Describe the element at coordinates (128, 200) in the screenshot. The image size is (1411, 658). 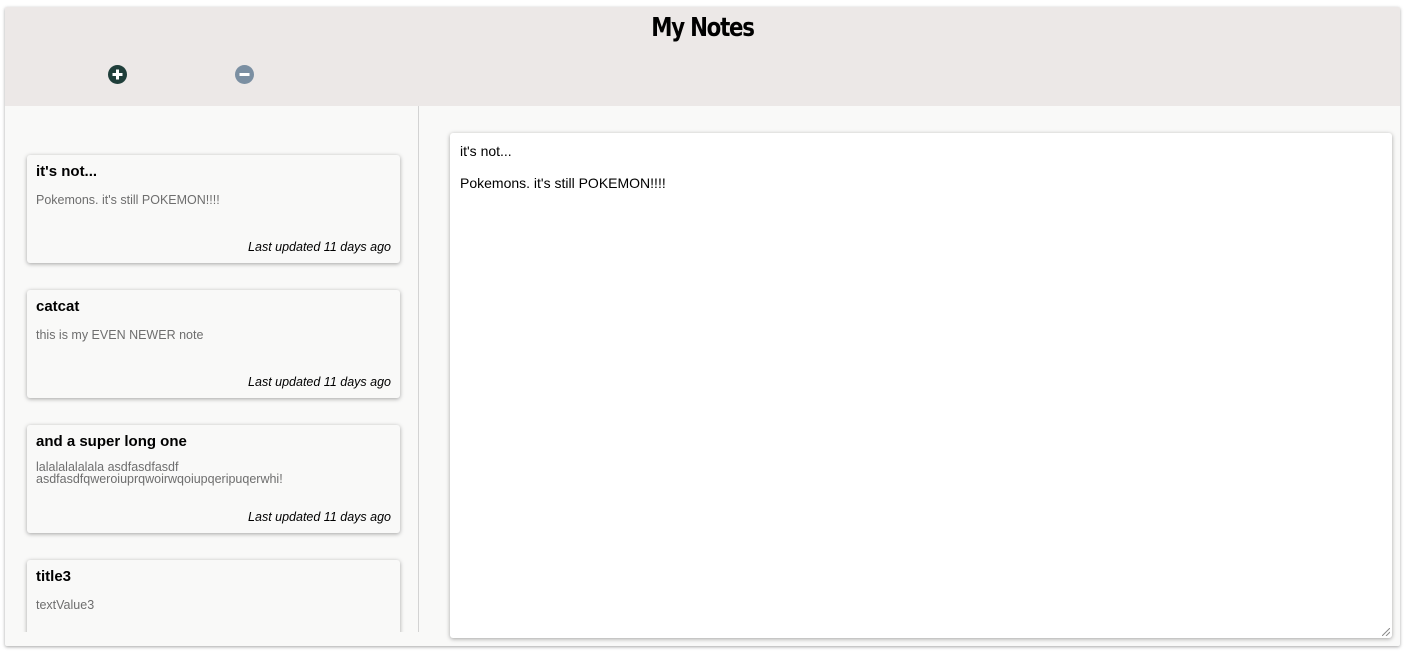
I see `note-preview: Pokemons. it's still POKEMON!!!!` at that location.